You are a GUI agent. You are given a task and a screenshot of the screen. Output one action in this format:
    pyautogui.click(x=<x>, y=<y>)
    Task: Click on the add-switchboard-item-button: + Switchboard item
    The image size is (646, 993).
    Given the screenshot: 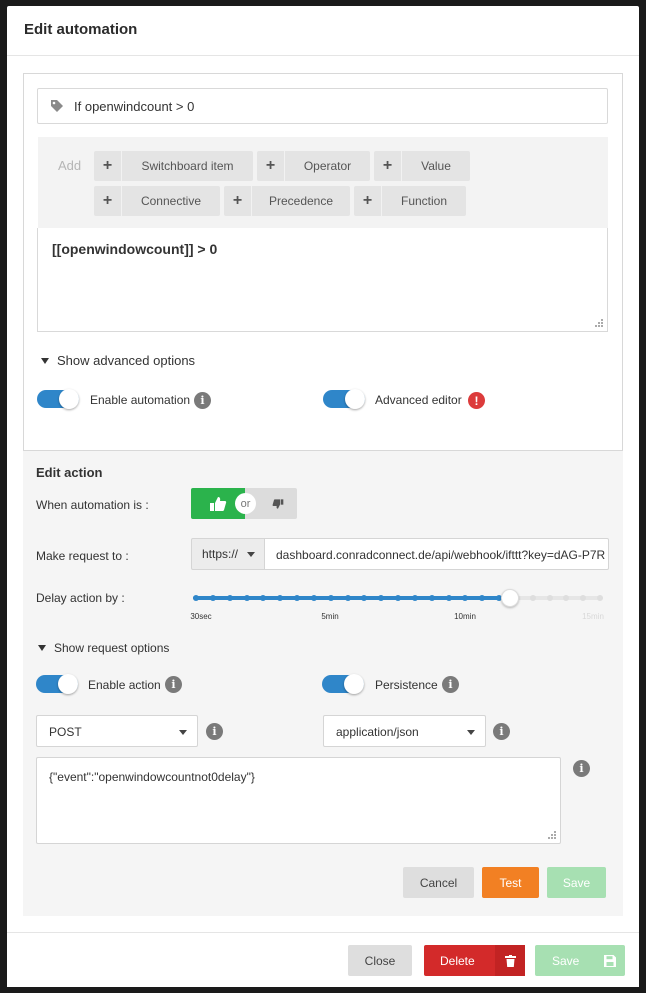 What is the action you would take?
    pyautogui.click(x=173, y=166)
    